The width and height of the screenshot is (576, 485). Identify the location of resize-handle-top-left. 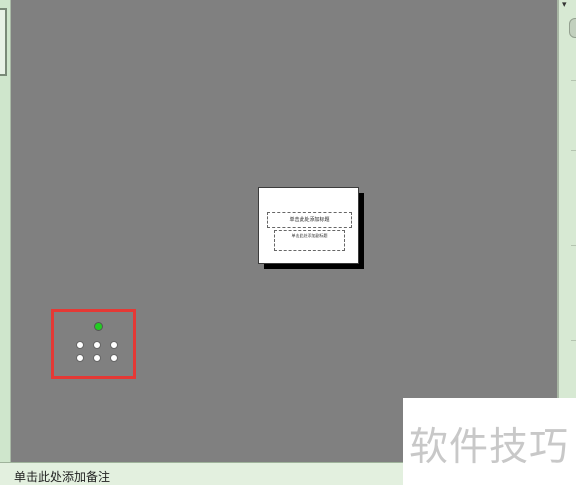
(80, 345).